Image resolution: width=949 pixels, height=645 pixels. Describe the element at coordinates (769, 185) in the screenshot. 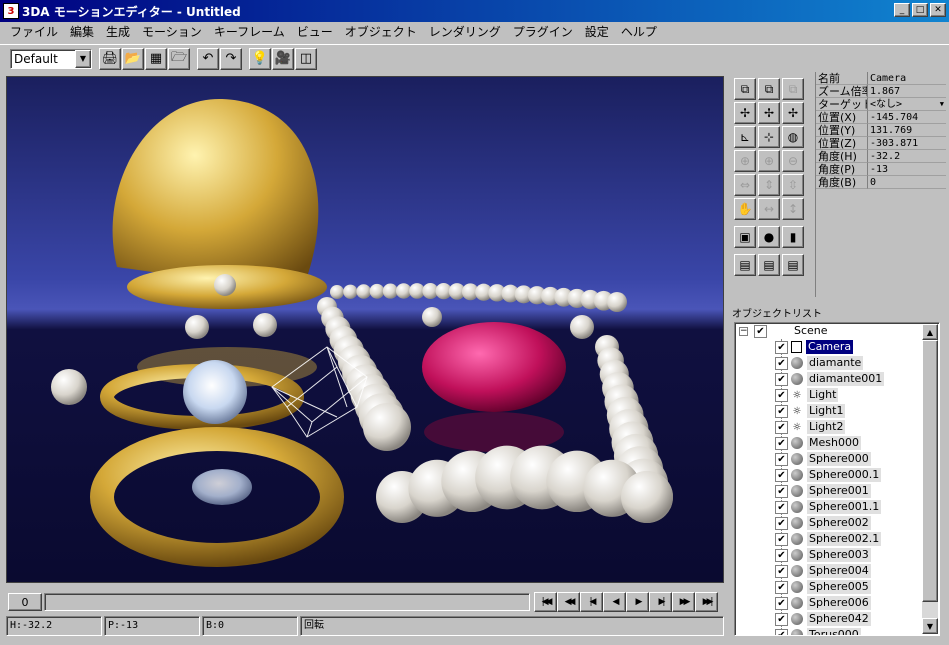

I see `scale-y-icon: ⇕` at that location.